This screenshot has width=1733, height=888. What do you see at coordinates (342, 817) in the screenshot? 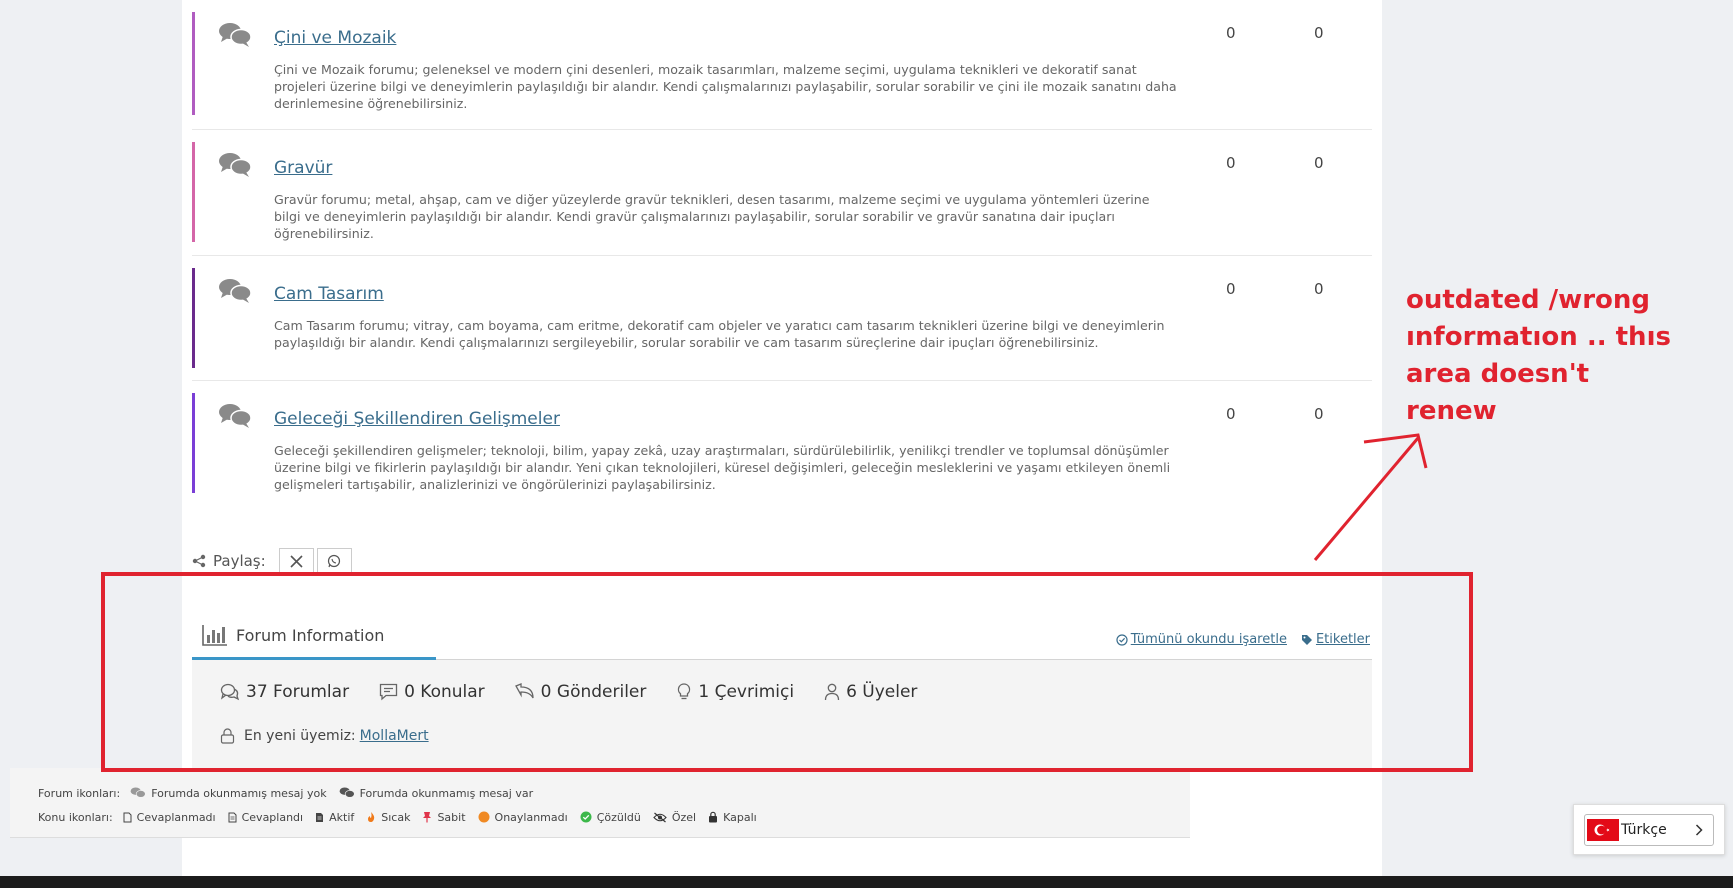
I see `legend-active-label: Aktif` at bounding box center [342, 817].